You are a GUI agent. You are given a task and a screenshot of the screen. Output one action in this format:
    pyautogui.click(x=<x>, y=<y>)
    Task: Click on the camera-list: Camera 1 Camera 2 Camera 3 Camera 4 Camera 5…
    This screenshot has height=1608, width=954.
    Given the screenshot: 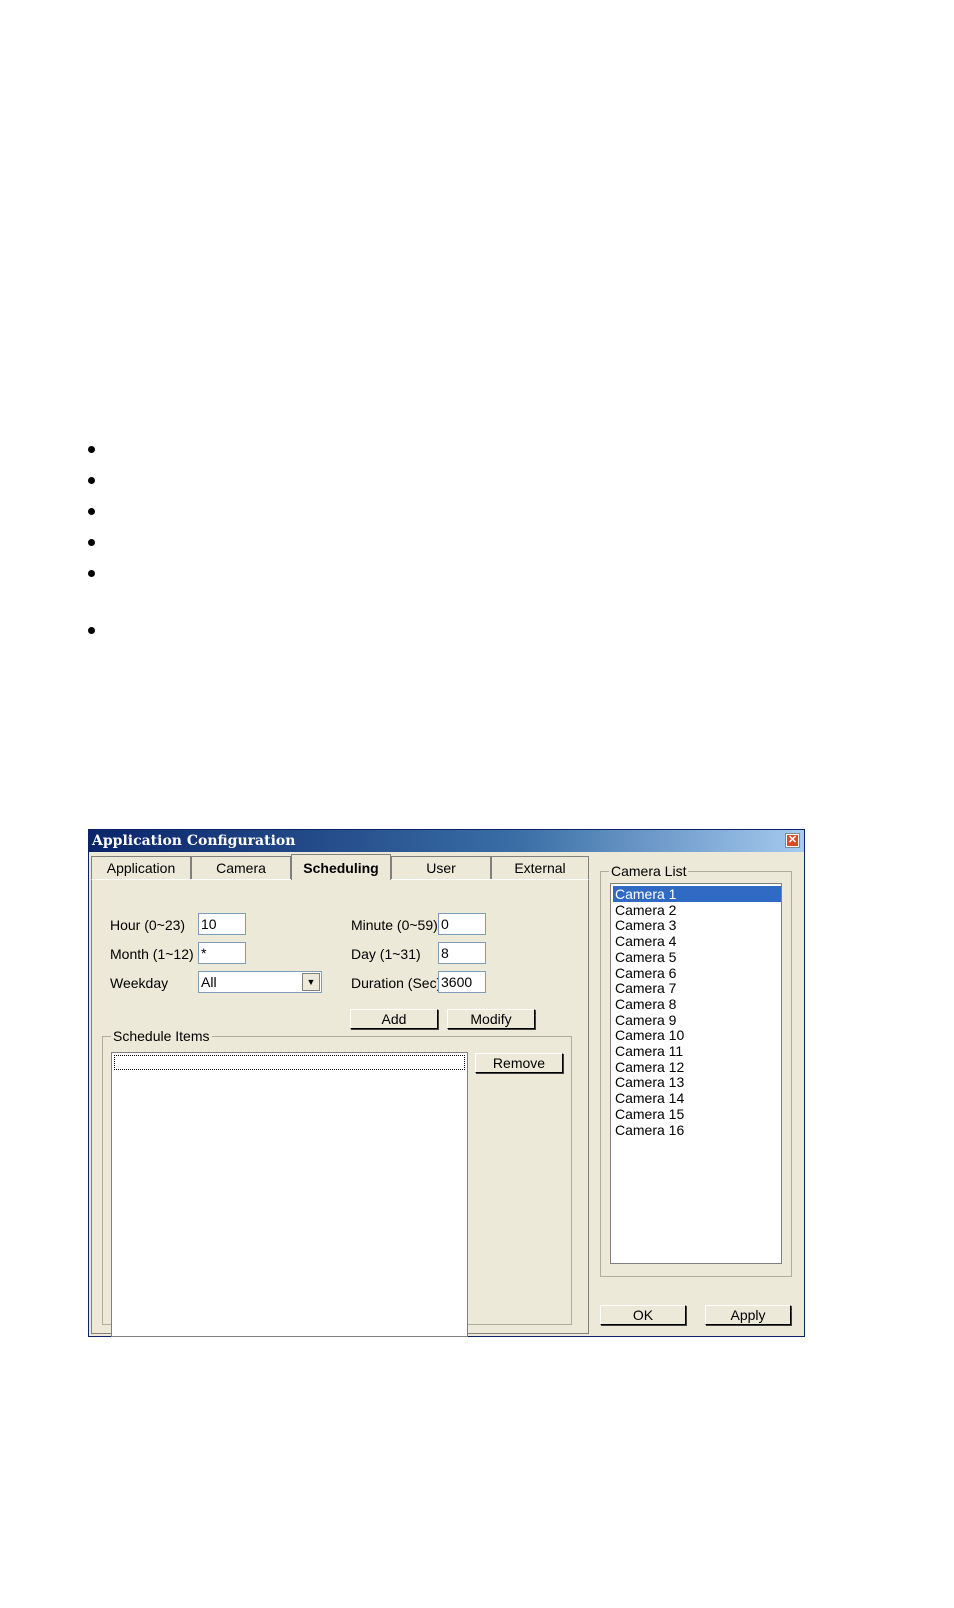 What is the action you would take?
    pyautogui.click(x=696, y=1073)
    